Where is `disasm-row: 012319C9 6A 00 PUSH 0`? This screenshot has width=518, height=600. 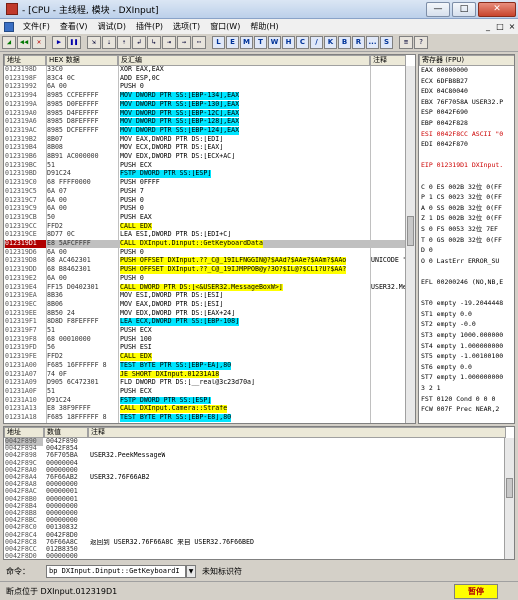 disasm-row: 012319C9 6A 00 PUSH 0 is located at coordinates (205, 209).